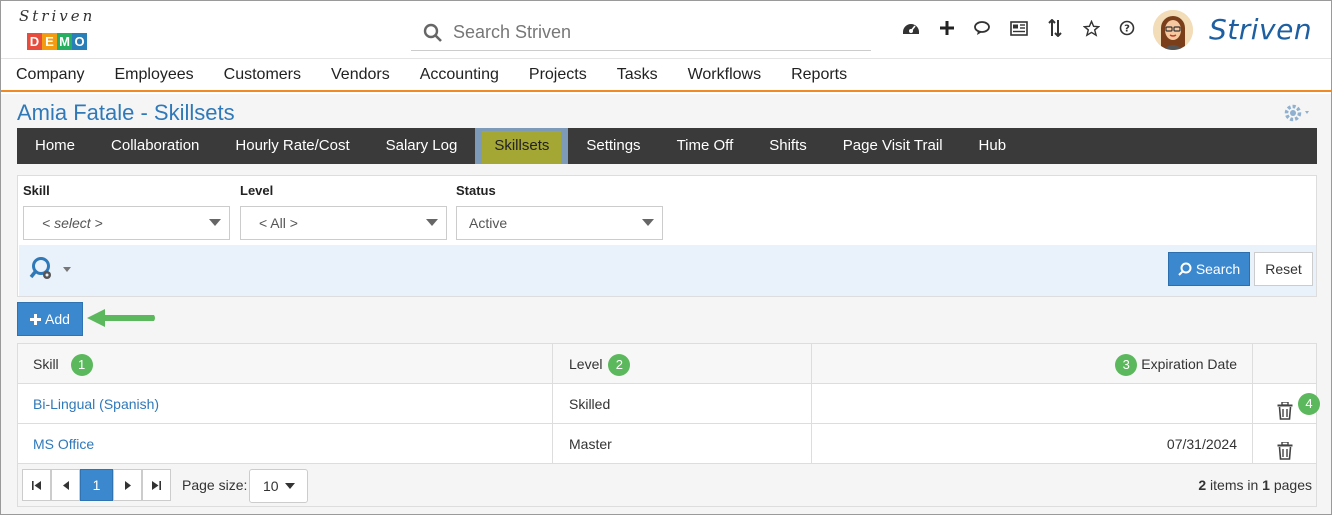 The height and width of the screenshot is (515, 1332). Describe the element at coordinates (422, 146) in the screenshot. I see `tab-salary-log: Salary Log` at that location.